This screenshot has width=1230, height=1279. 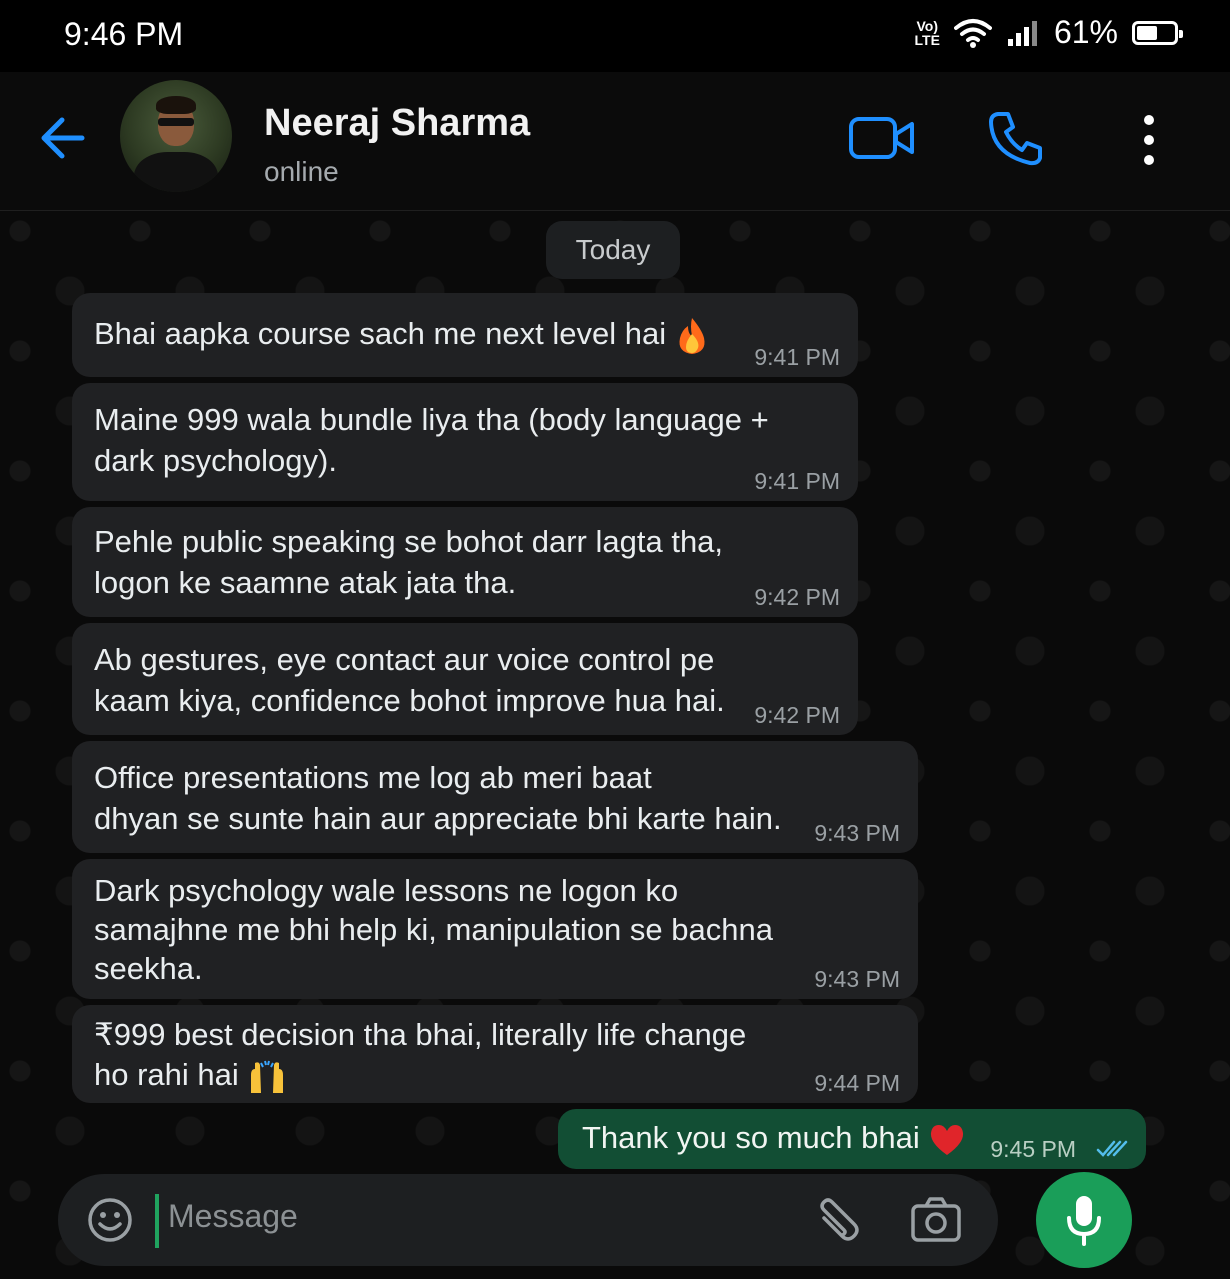 What do you see at coordinates (301, 171) in the screenshot?
I see `contact-status: online` at bounding box center [301, 171].